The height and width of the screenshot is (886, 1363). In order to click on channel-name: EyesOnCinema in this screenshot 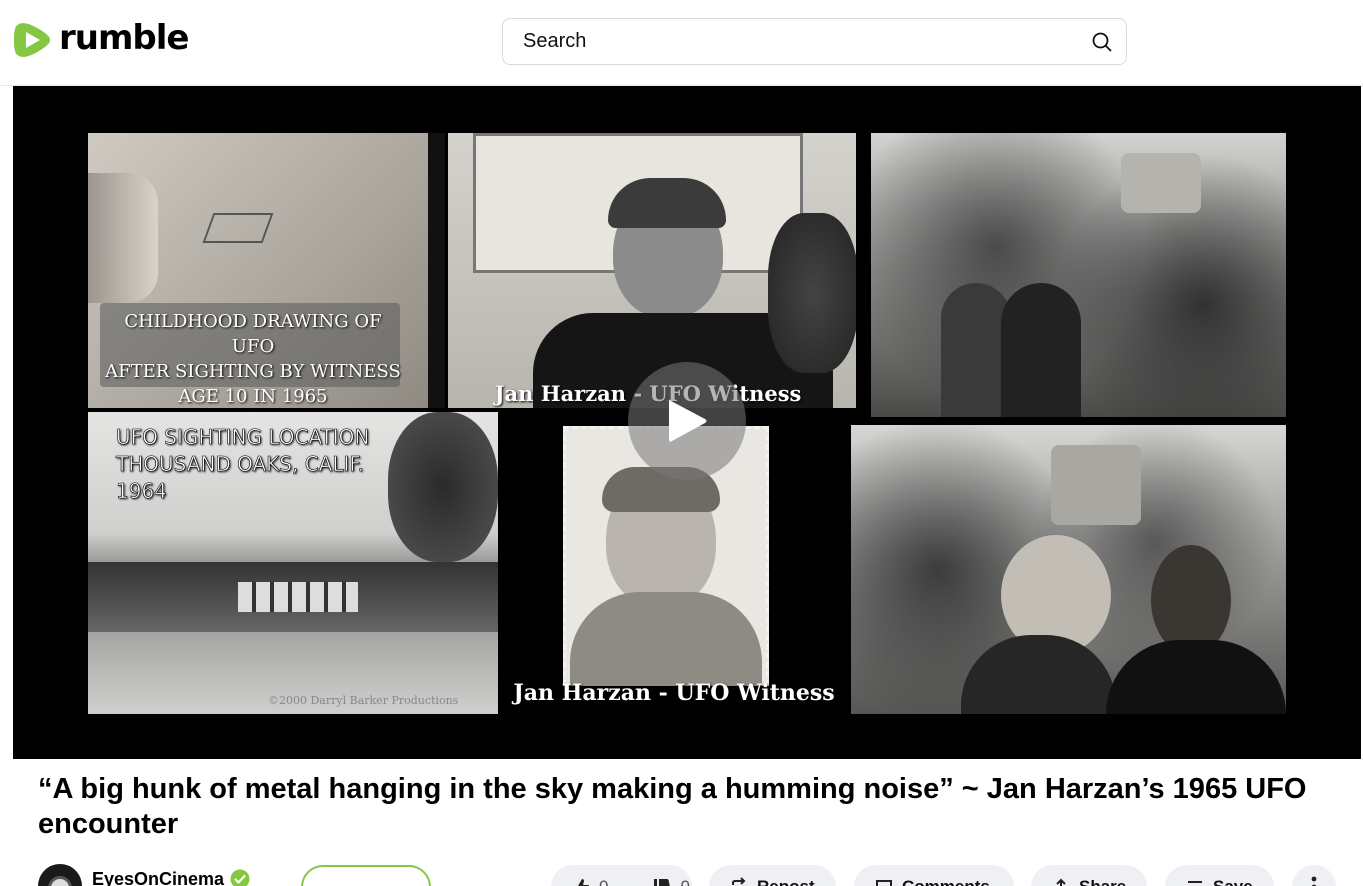, I will do `click(158, 877)`.